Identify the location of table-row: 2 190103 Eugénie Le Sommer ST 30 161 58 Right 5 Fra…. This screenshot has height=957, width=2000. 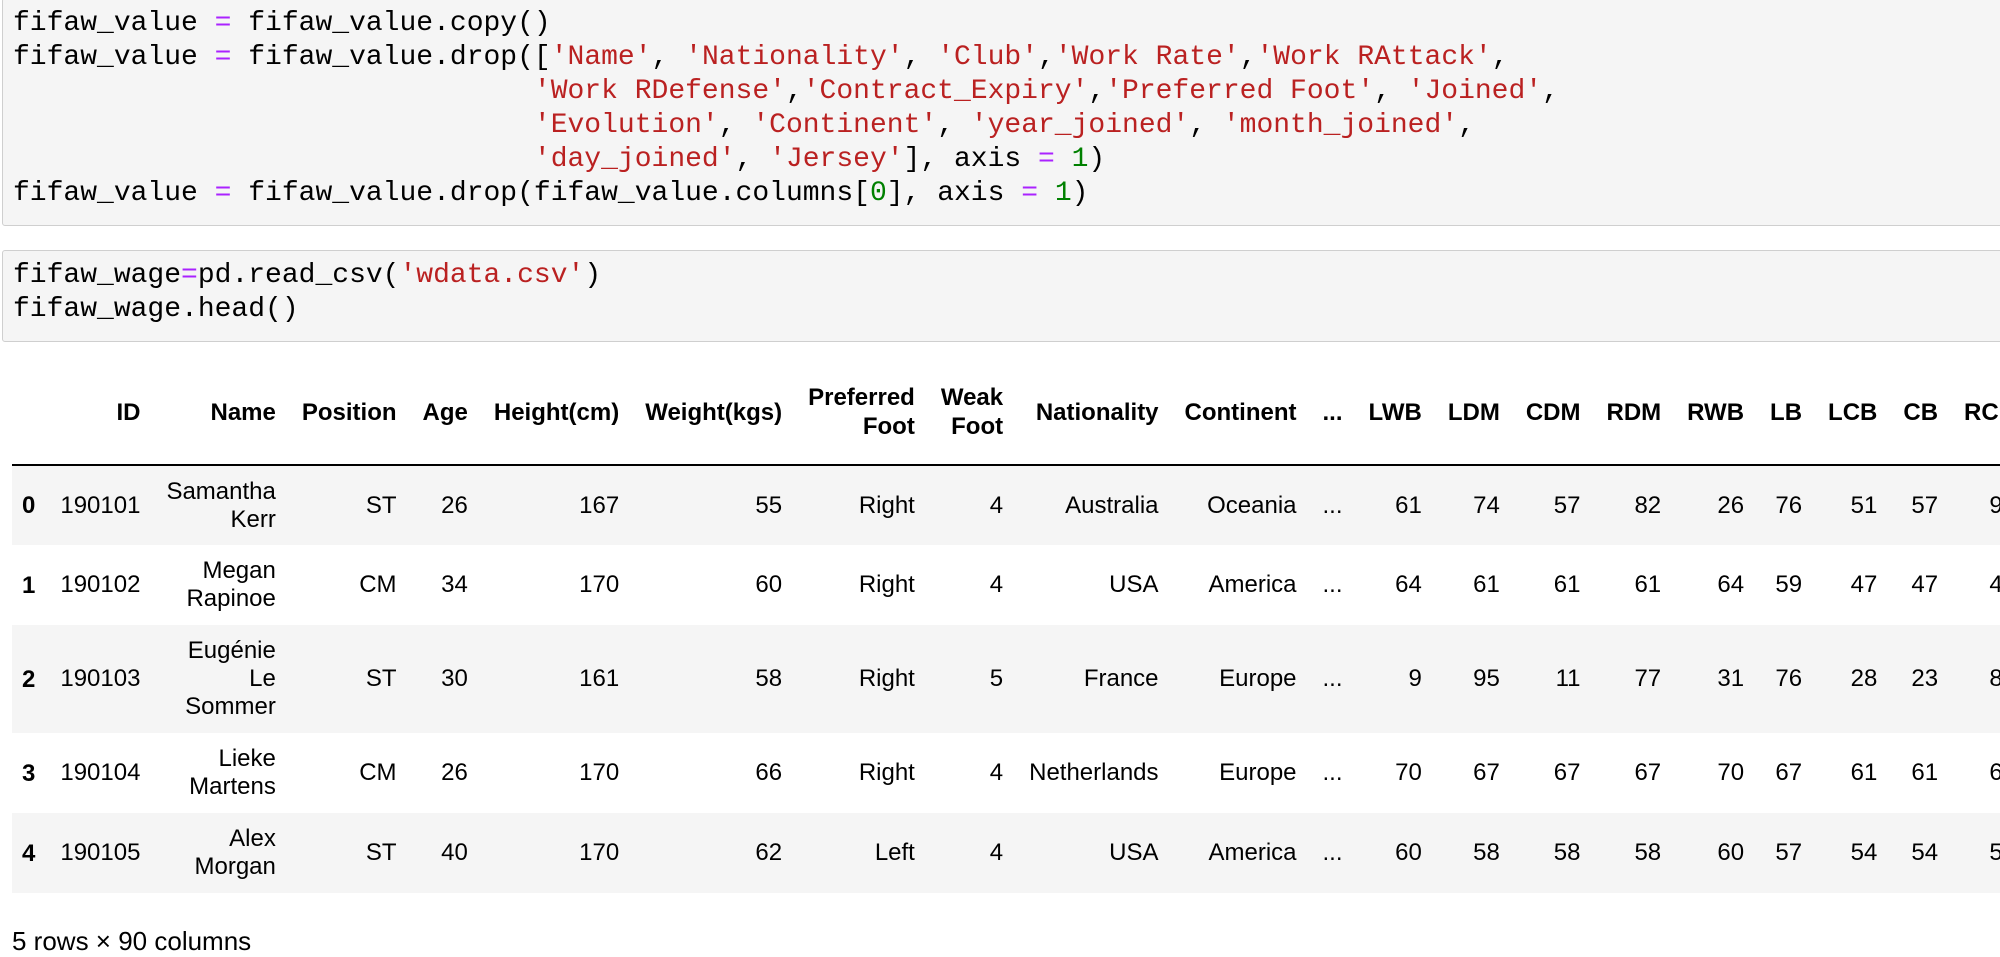
(1006, 679).